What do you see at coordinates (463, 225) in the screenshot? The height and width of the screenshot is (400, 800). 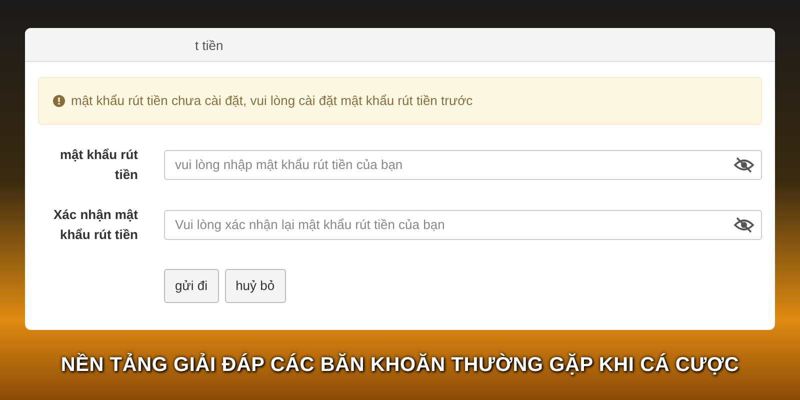 I see `password-field: Vui lòng xác nhận lại mật khẩu rút tiền của bạn` at bounding box center [463, 225].